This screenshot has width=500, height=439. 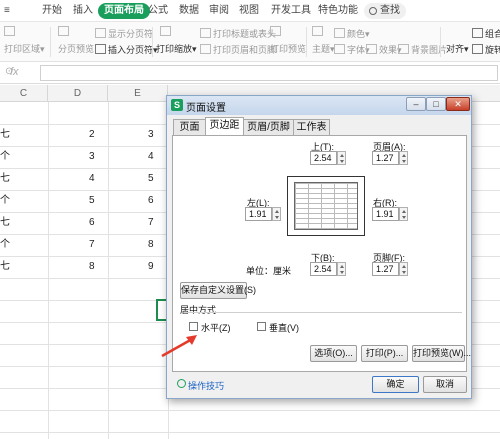 What do you see at coordinates (216, 328) in the screenshot?
I see `horizontal-center-label: 水平(Z)` at bounding box center [216, 328].